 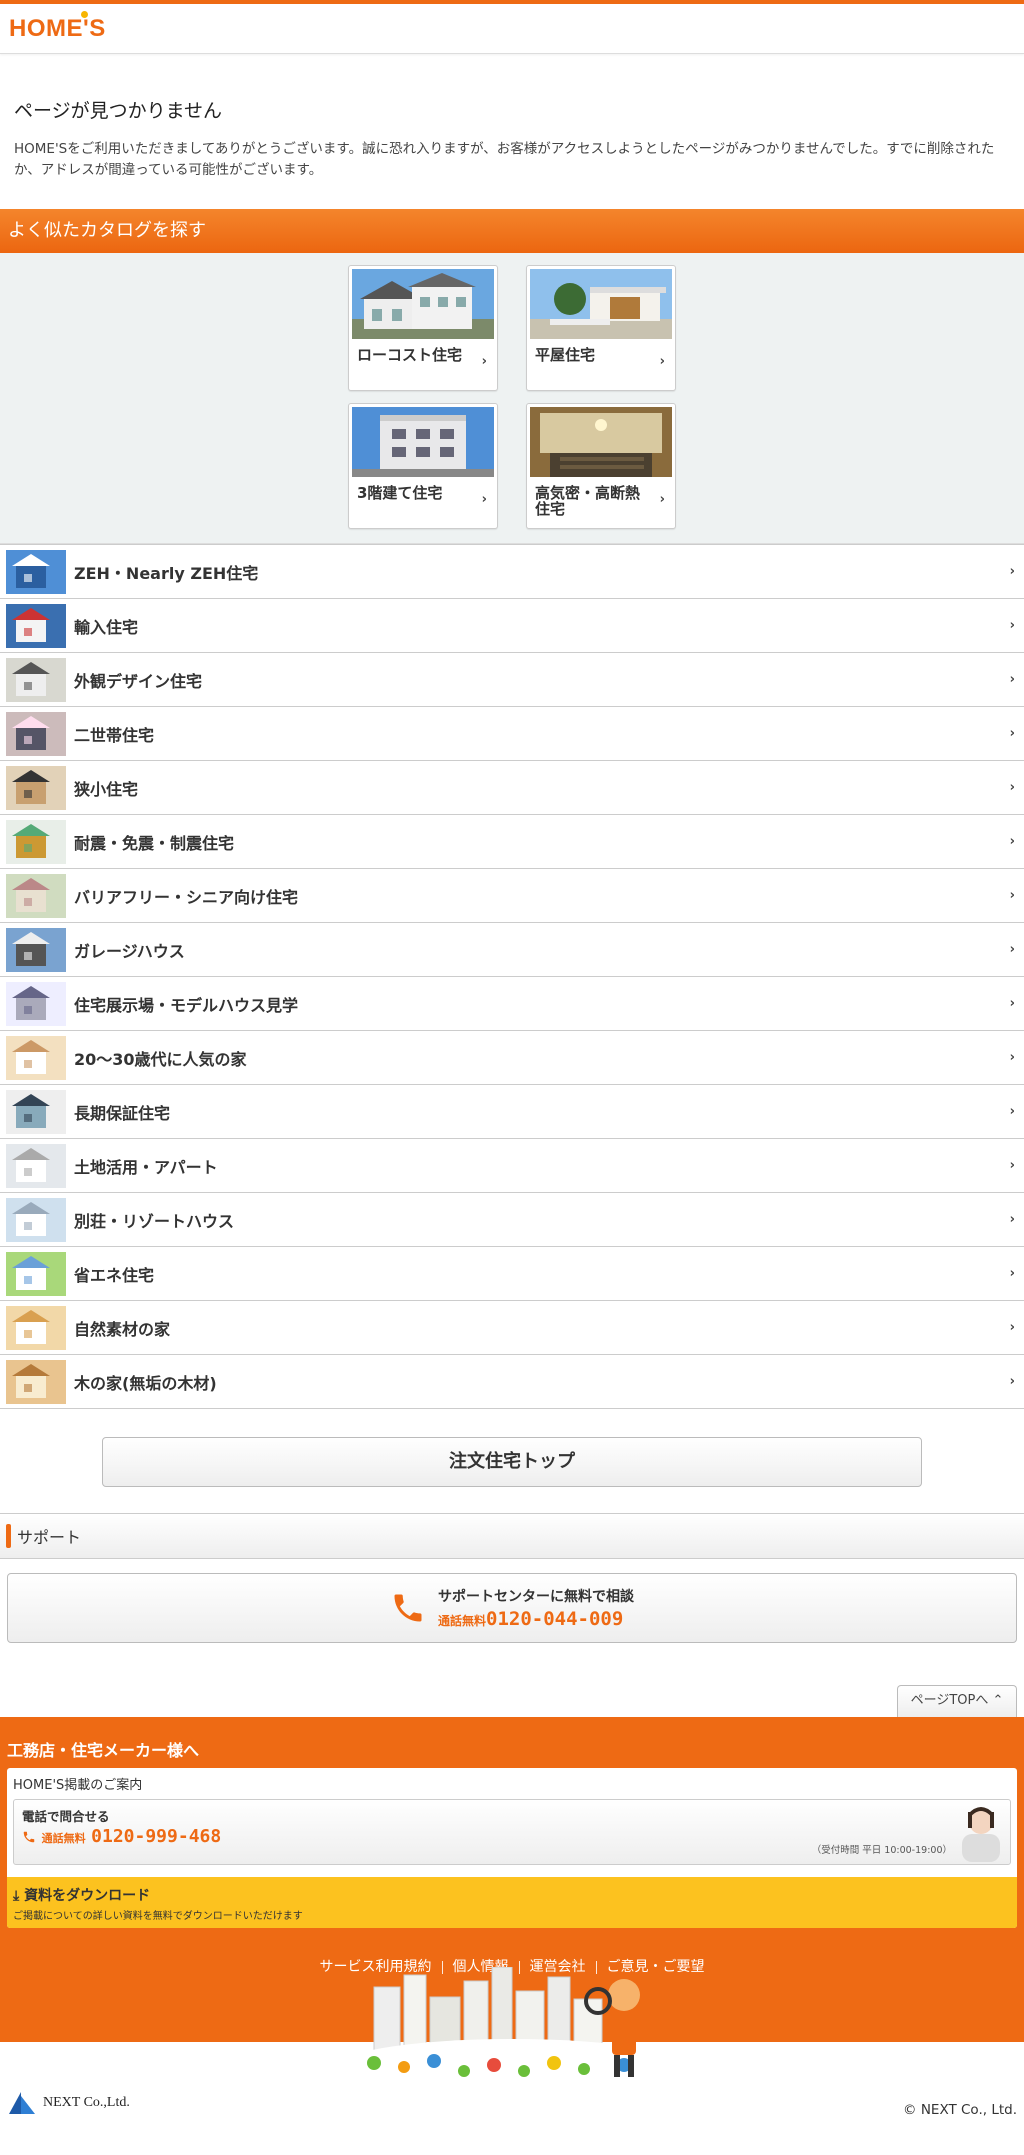 I want to click on list-item-label: 輸入住宅, so click(x=106, y=627).